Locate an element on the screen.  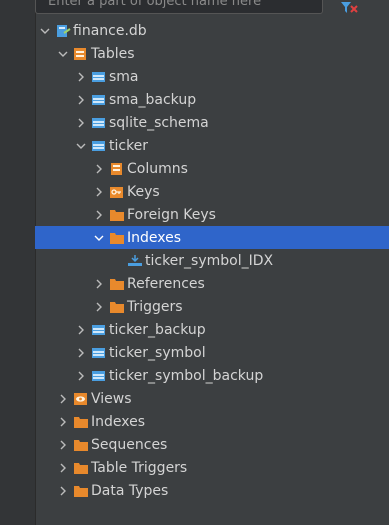
tree-label: Sequences is located at coordinates (129, 444).